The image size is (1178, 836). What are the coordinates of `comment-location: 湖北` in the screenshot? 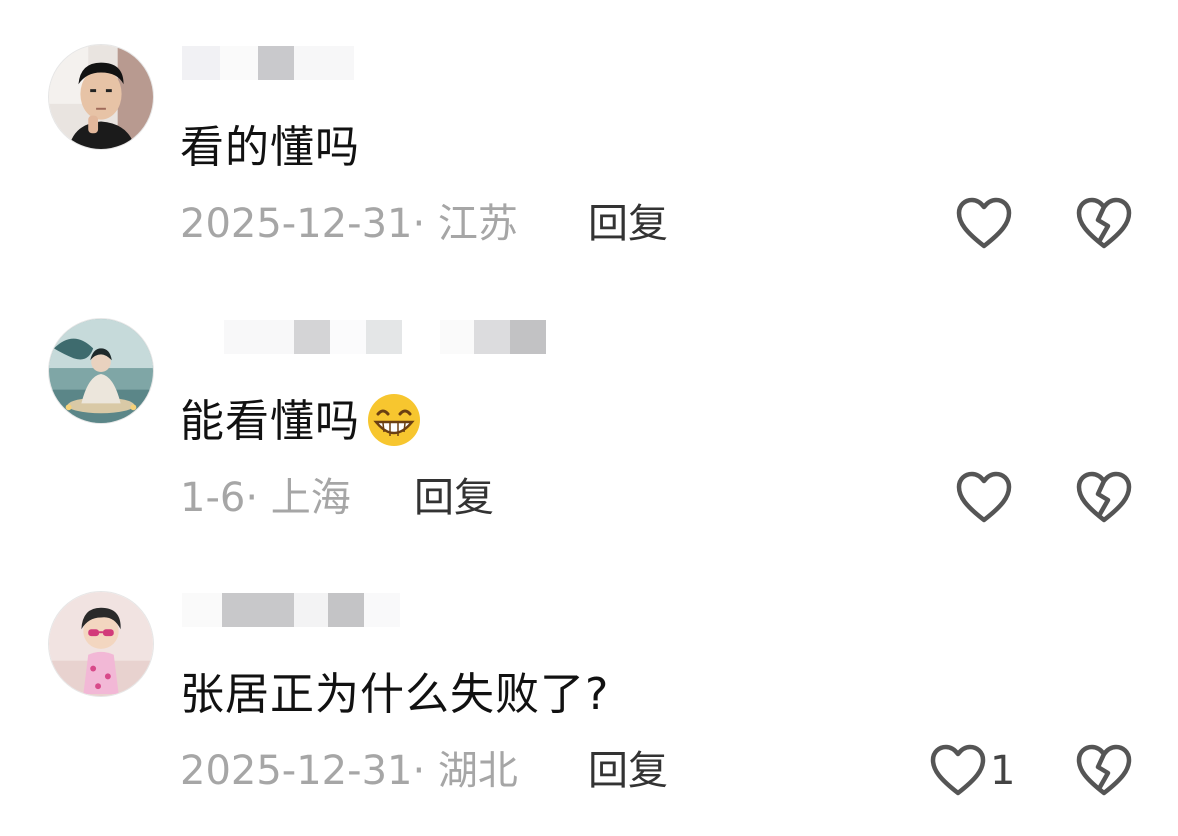 It's located at (477, 771).